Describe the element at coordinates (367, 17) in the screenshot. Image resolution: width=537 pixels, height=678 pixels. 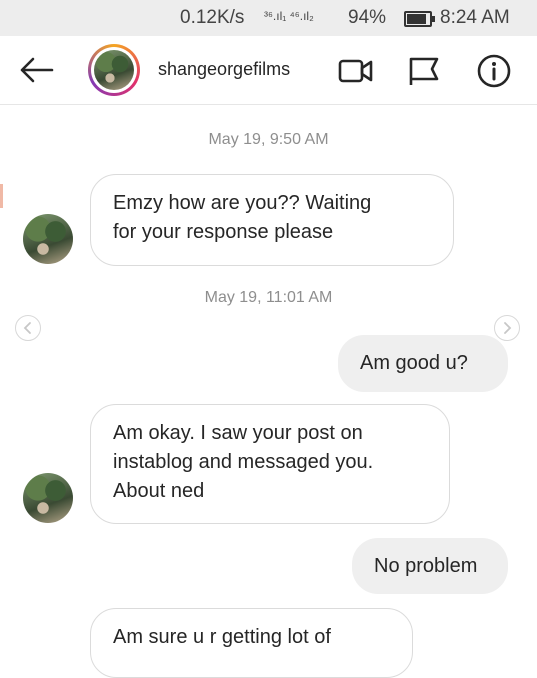
I see `battery-percentage: 94%` at that location.